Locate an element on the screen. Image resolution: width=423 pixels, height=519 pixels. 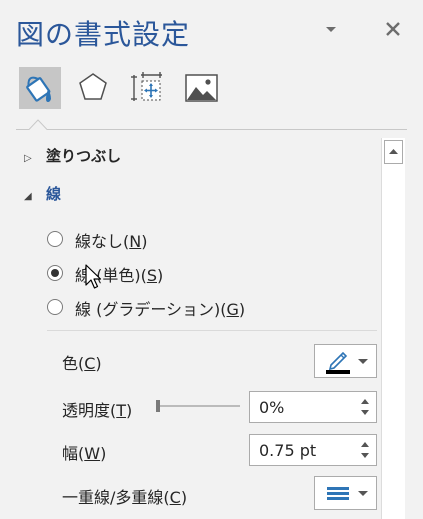
paint-bucket-icon is located at coordinates (38, 89).